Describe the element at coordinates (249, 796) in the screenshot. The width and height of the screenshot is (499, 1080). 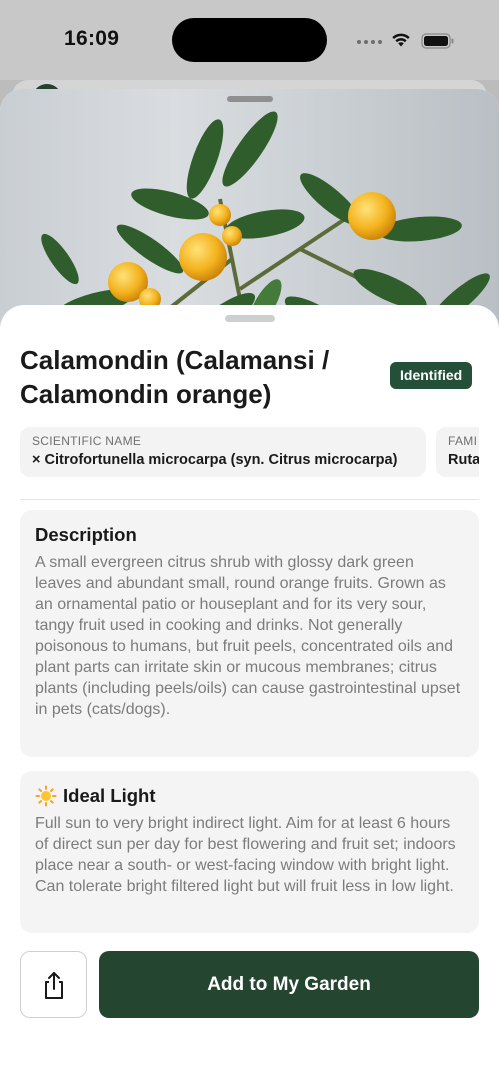
I see `section-title-row: Ideal Light` at that location.